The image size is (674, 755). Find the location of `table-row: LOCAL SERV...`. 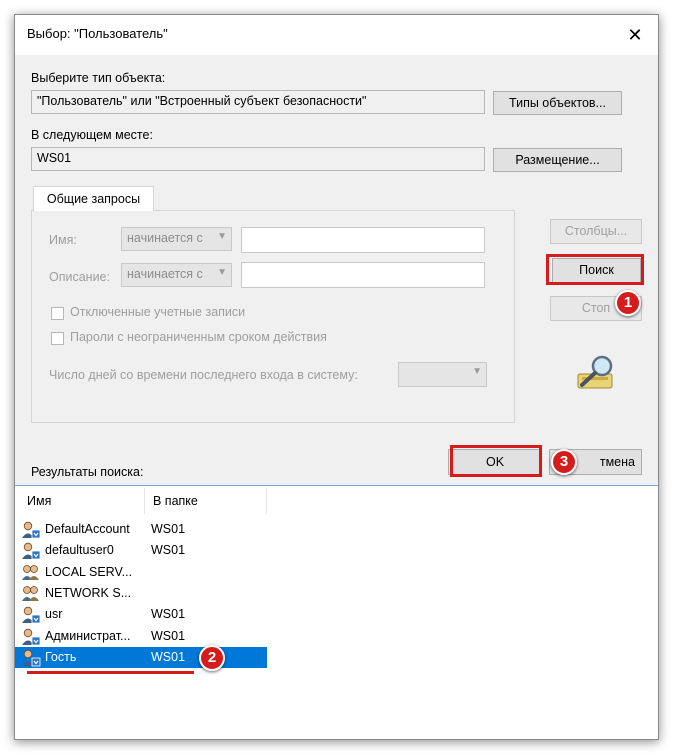

table-row: LOCAL SERV... is located at coordinates (141, 572).